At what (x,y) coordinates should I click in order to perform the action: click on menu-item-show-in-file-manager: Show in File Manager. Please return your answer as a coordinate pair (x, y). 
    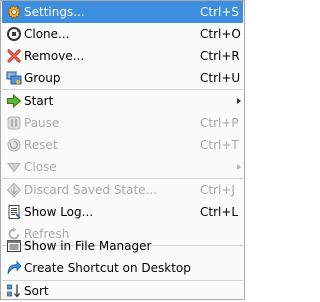
    Looking at the image, I should click on (122, 246).